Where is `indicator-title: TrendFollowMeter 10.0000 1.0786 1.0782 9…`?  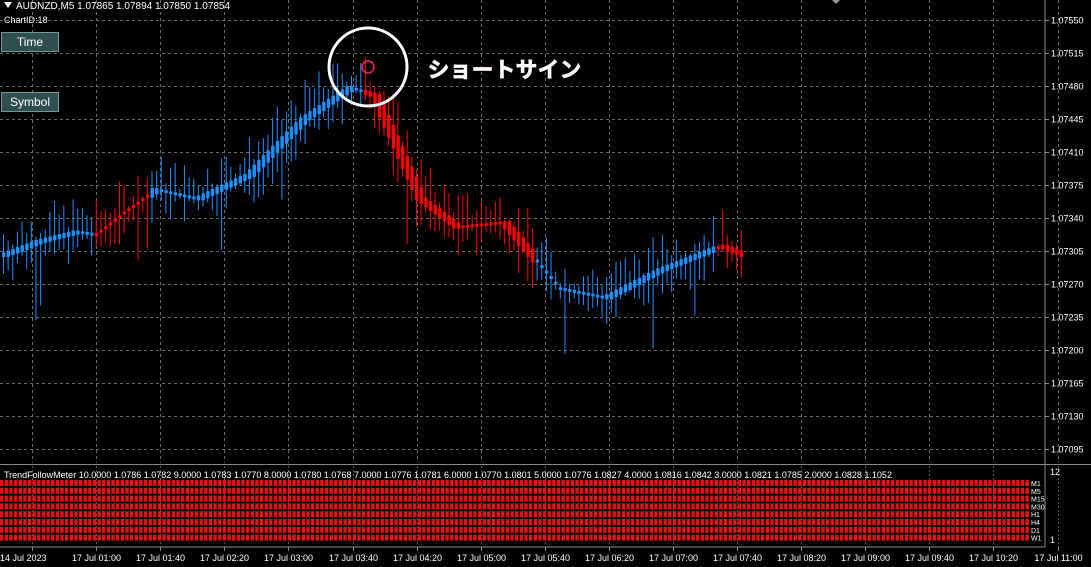 indicator-title: TrendFollowMeter 10.0000 1.0786 1.0782 9… is located at coordinates (448, 475).